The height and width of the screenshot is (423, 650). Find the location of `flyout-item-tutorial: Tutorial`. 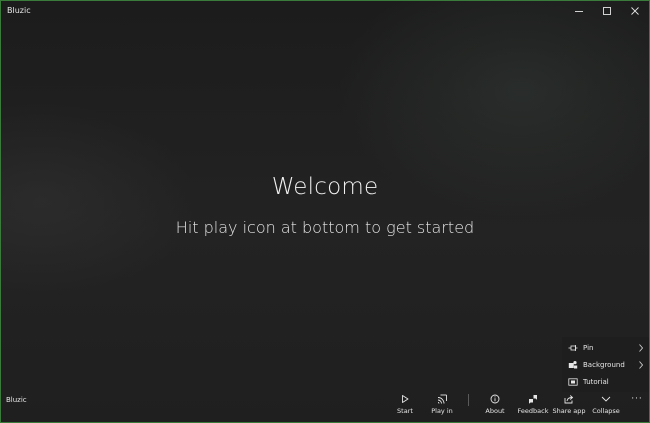

flyout-item-tutorial: Tutorial is located at coordinates (605, 381).